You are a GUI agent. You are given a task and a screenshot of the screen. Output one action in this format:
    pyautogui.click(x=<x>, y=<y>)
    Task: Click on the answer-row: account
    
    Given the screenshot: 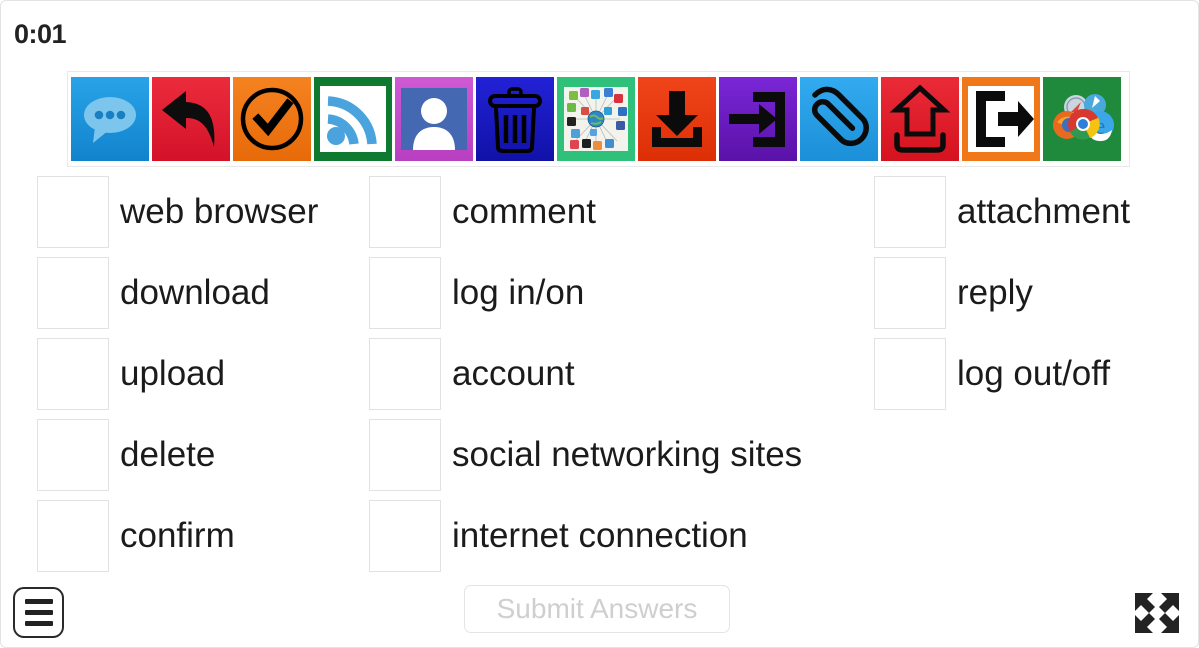 What is the action you would take?
    pyautogui.click(x=585, y=373)
    